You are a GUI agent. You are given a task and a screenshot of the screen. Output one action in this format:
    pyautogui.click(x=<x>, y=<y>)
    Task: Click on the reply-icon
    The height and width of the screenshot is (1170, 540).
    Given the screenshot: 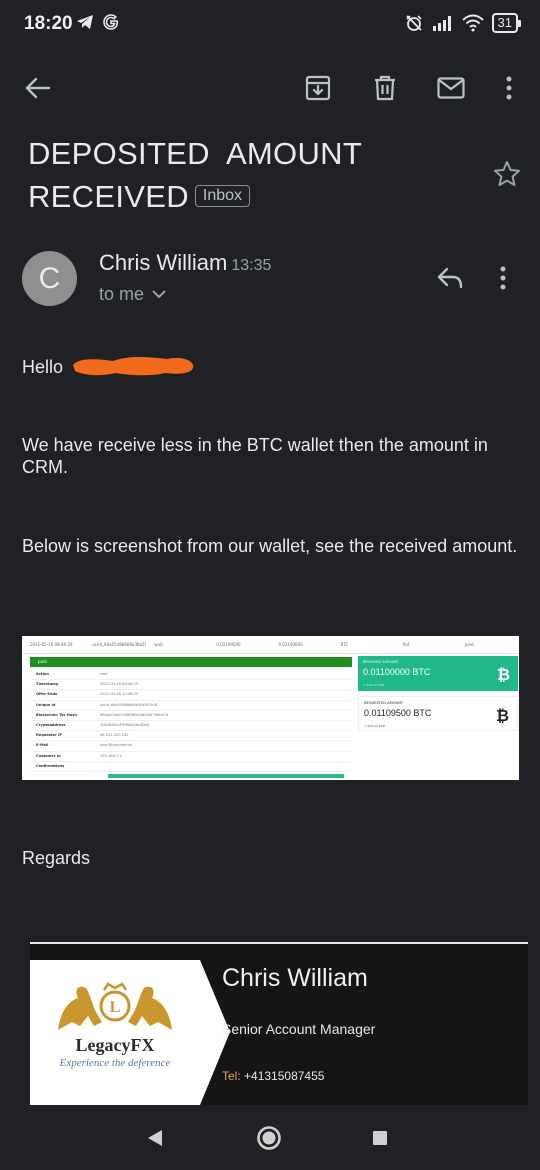 What is the action you would take?
    pyautogui.click(x=450, y=278)
    